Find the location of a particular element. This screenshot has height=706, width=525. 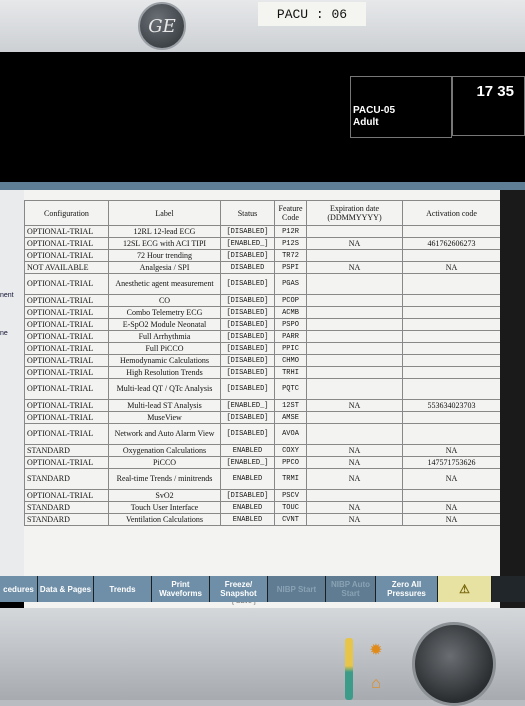

row-status: DISABLED is located at coordinates (247, 267).